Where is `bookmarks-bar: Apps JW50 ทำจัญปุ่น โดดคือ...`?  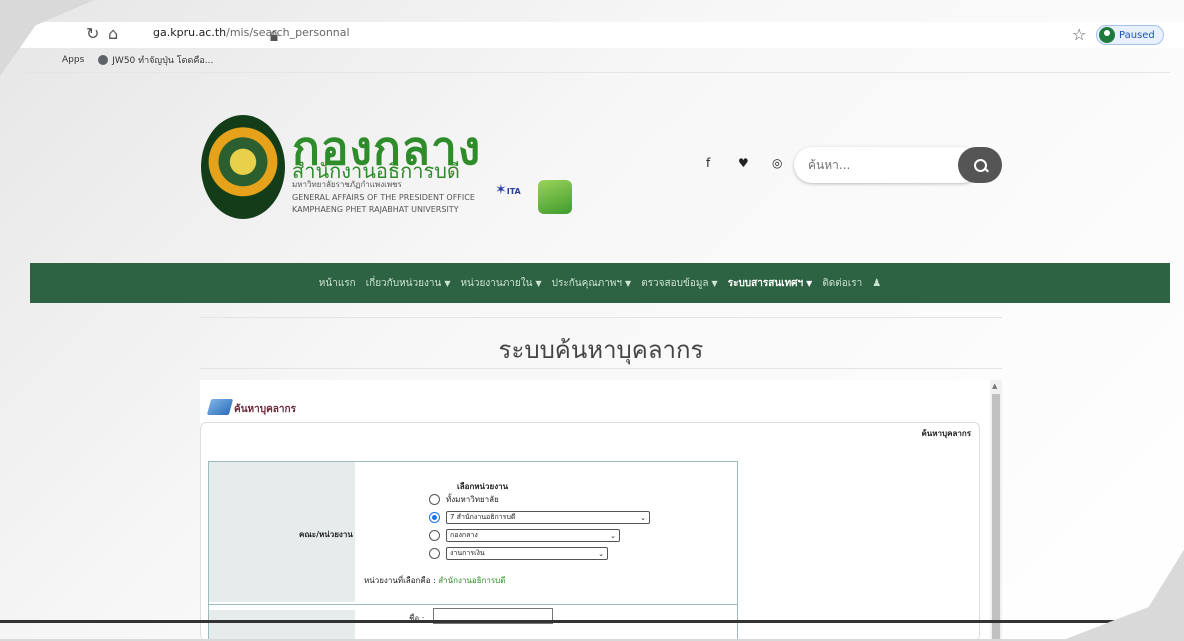
bookmarks-bar: Apps JW50 ทำจัญปุ่น โดดคือ... is located at coordinates (137, 60).